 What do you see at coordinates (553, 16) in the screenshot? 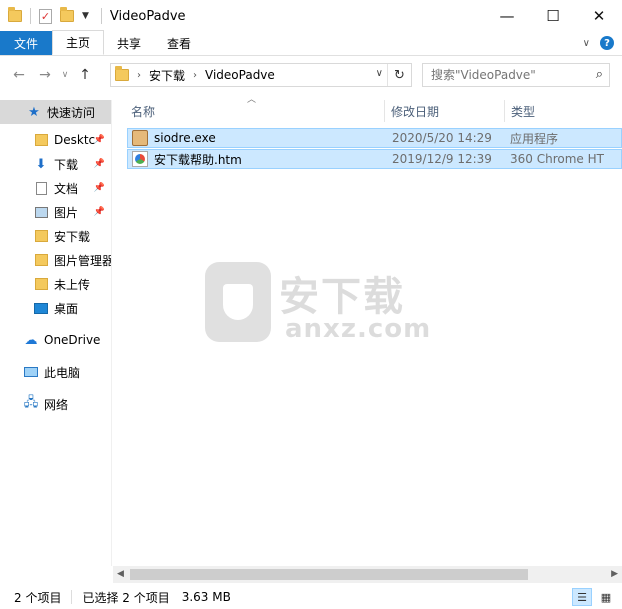
I see `maximize-icon: ☐` at bounding box center [553, 16].